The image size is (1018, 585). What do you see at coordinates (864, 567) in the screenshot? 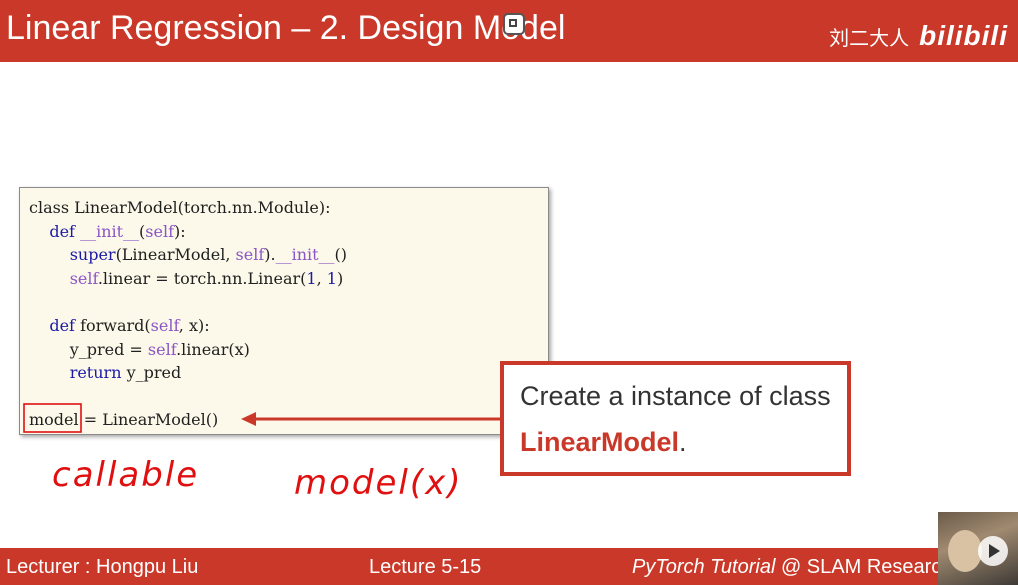
I see `course-org: @ SLAM Research` at bounding box center [864, 567].